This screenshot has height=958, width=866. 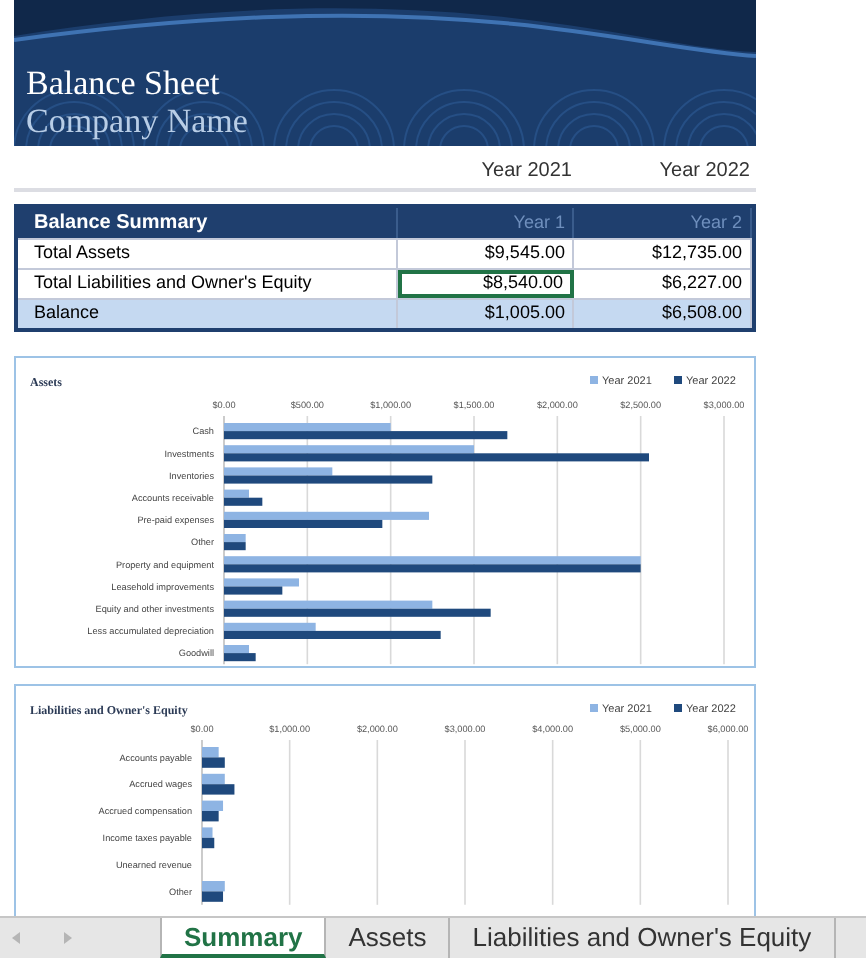 I want to click on company-name: Company Name, so click(x=137, y=121).